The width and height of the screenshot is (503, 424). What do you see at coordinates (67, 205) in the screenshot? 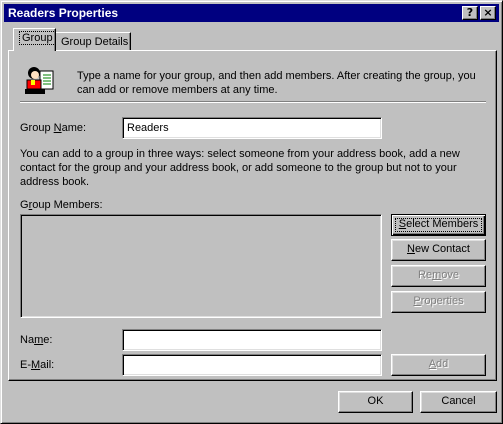
I see `group-members-label-post: oup Members:` at bounding box center [67, 205].